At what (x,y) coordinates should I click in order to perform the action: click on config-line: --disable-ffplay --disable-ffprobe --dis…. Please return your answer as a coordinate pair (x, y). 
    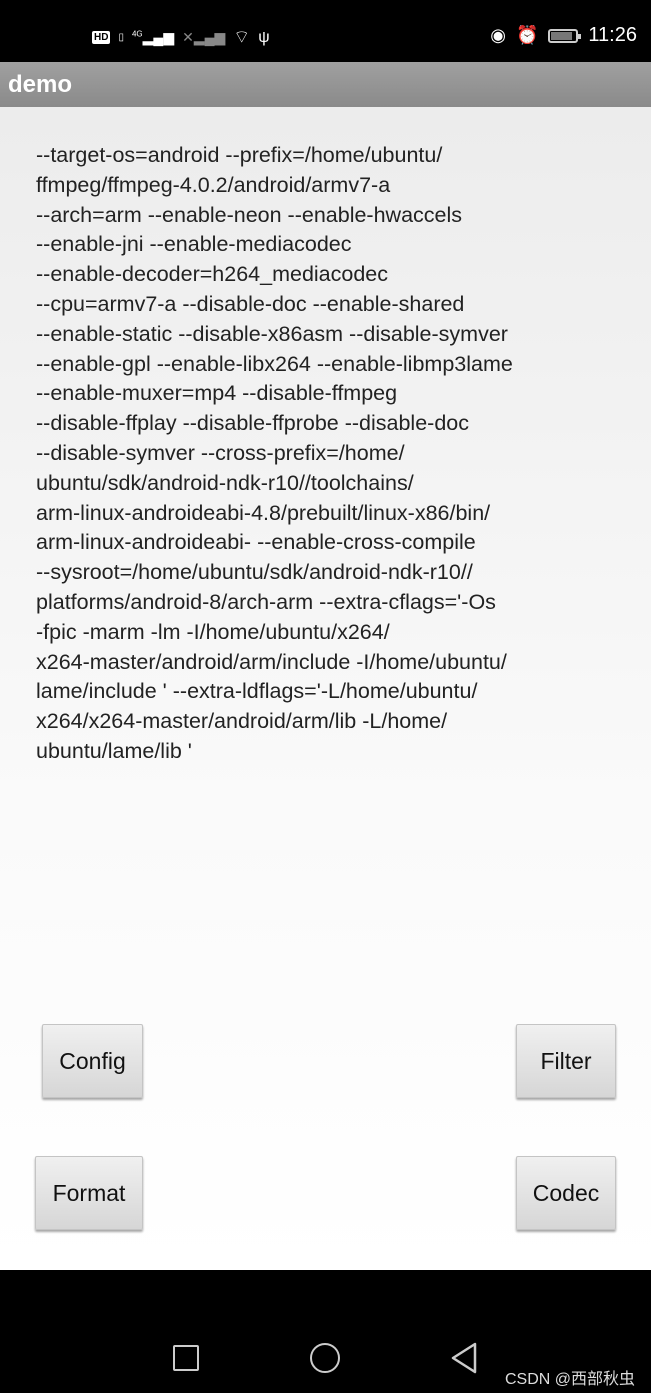
    Looking at the image, I should click on (252, 423).